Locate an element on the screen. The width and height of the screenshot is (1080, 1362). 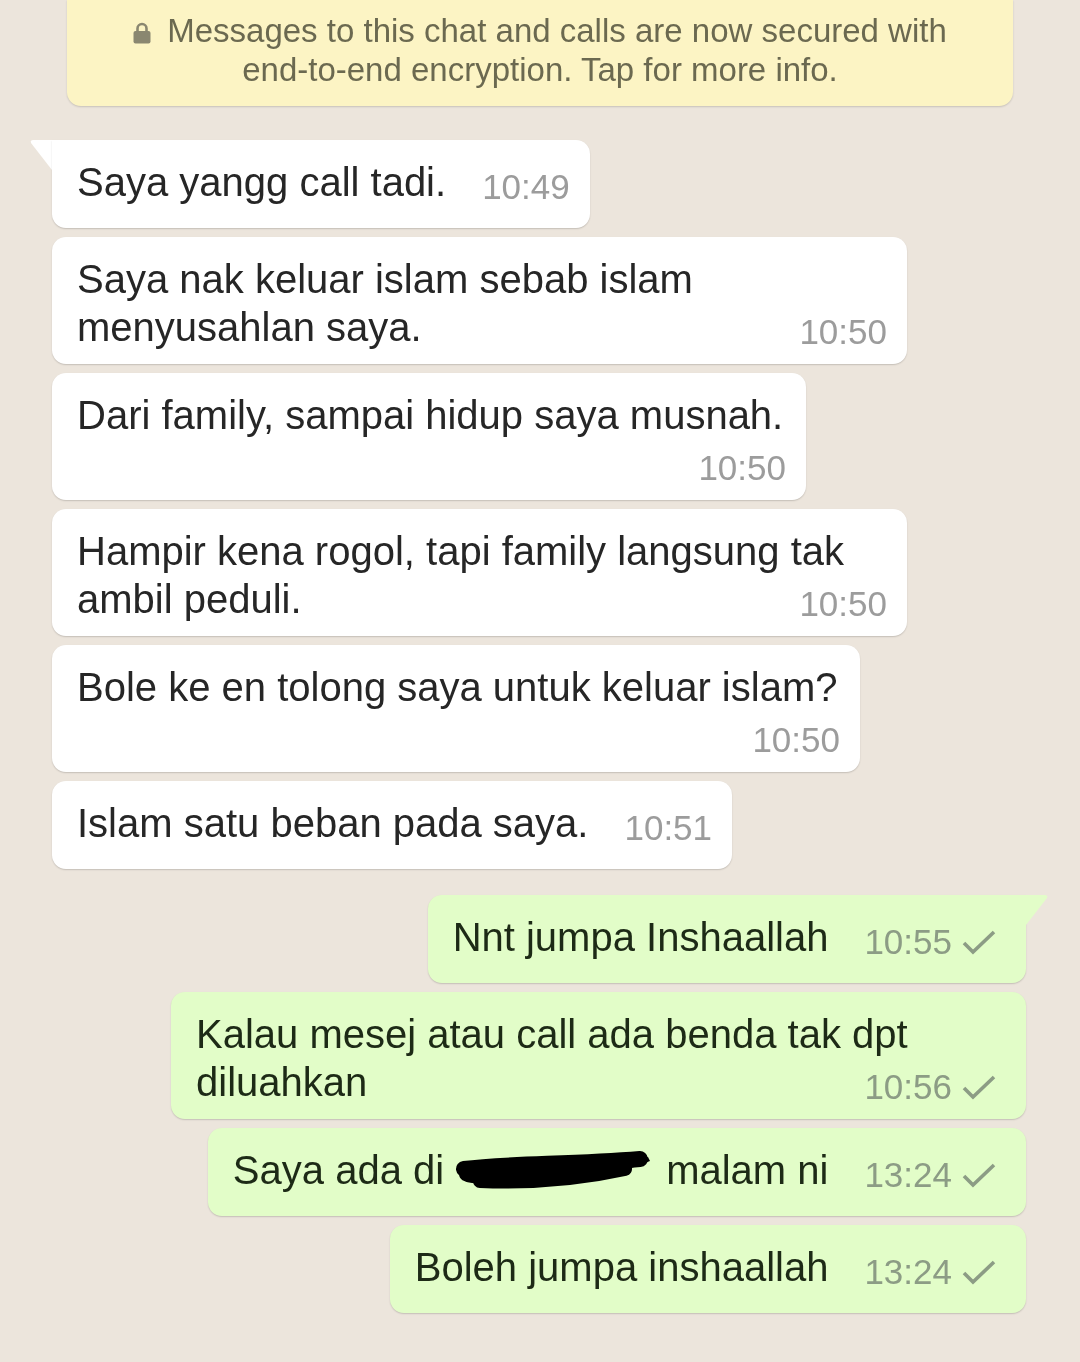
message-text: Boleh jumpa inshaallah is located at coordinates (621, 1267).